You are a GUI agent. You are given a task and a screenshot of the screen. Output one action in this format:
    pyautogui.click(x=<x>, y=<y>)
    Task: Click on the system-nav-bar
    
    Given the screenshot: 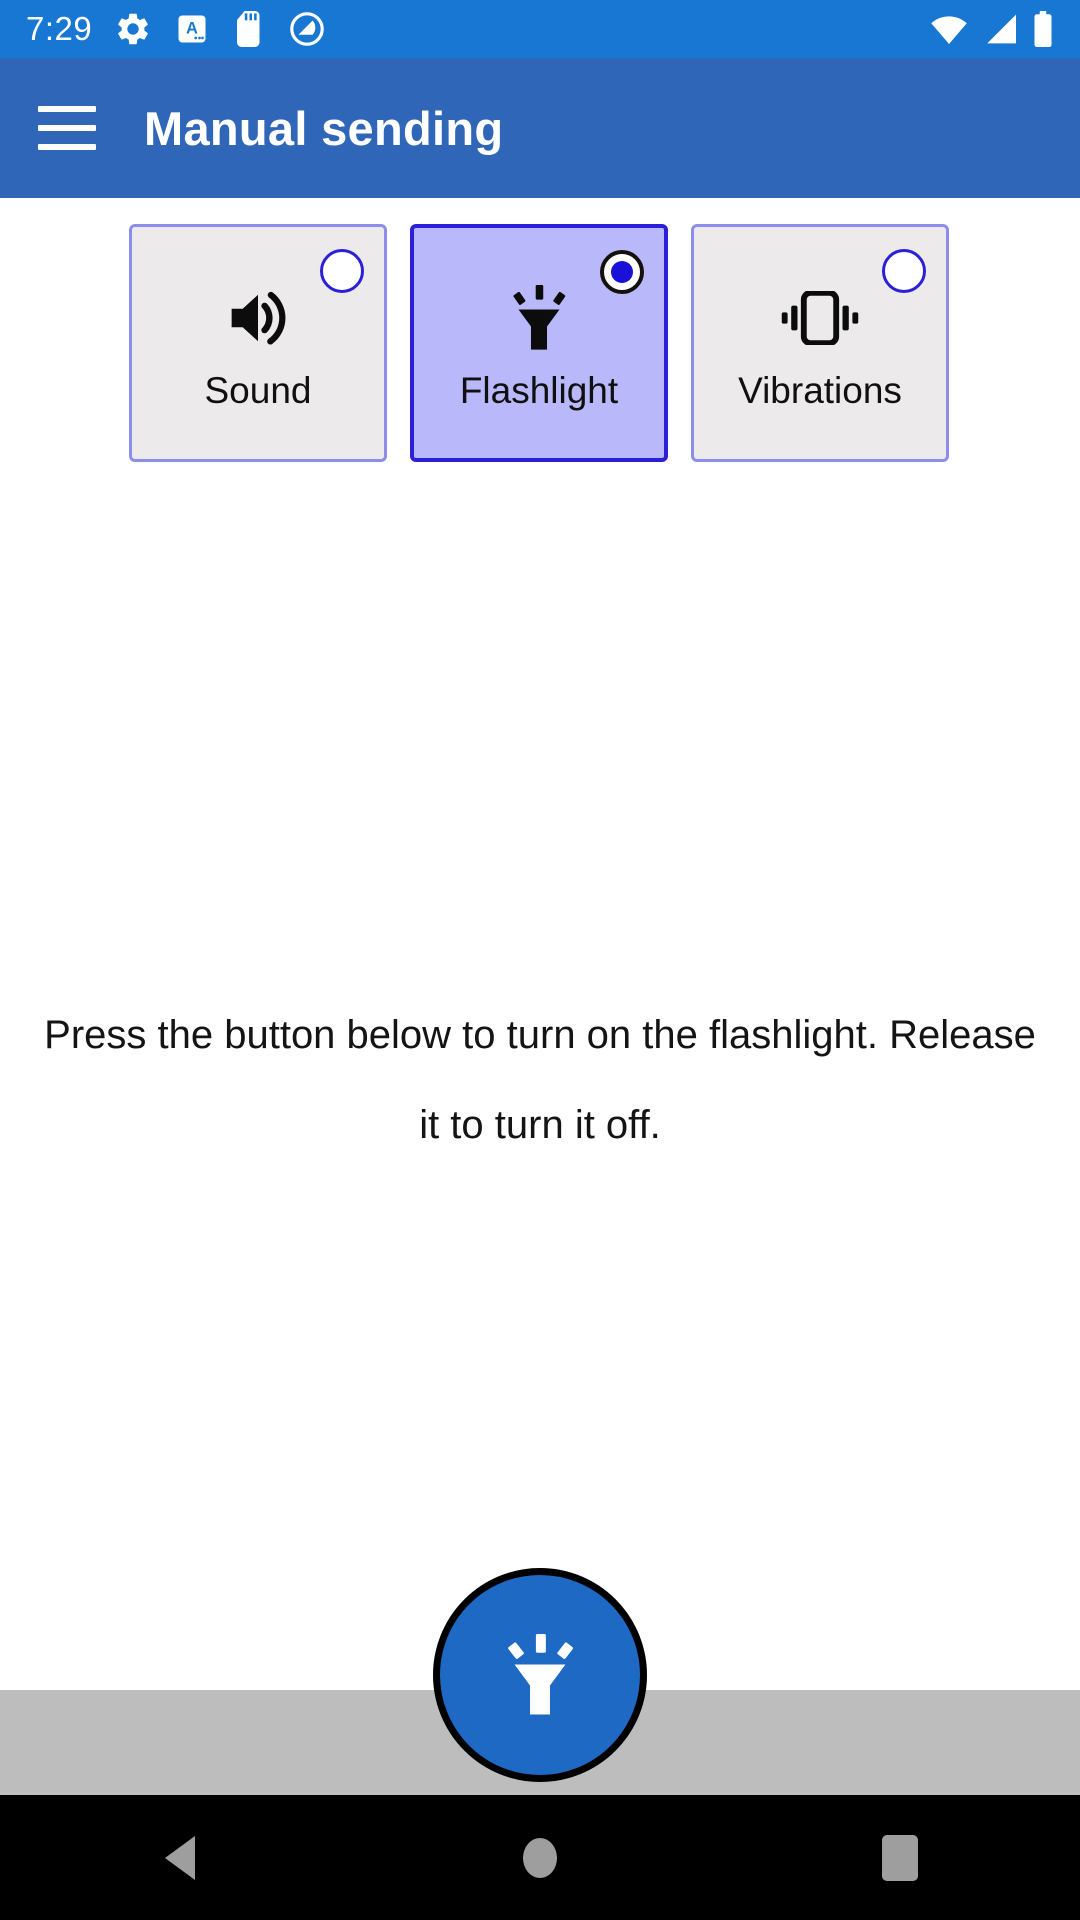 What is the action you would take?
    pyautogui.click(x=540, y=1857)
    